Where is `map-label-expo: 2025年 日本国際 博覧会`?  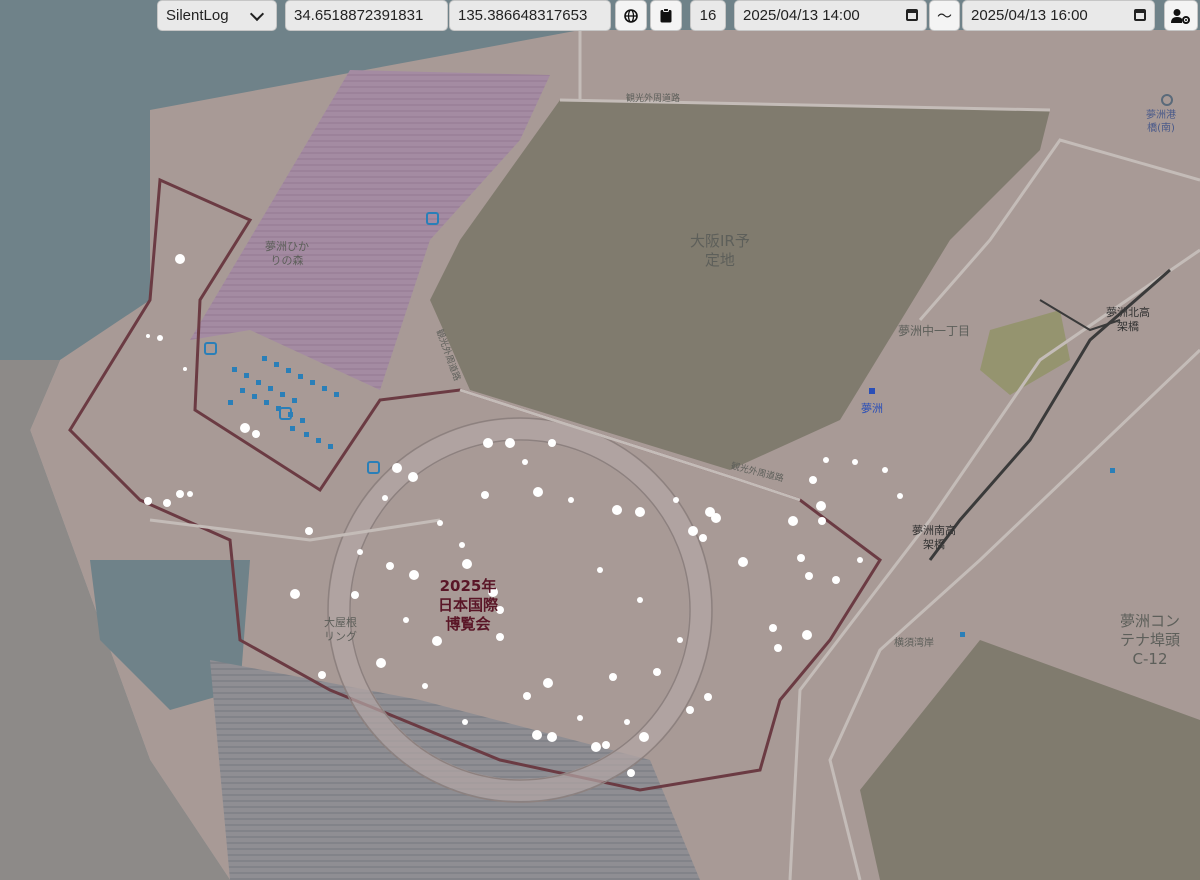
map-label-expo: 2025年 日本国際 博覧会 is located at coordinates (468, 605).